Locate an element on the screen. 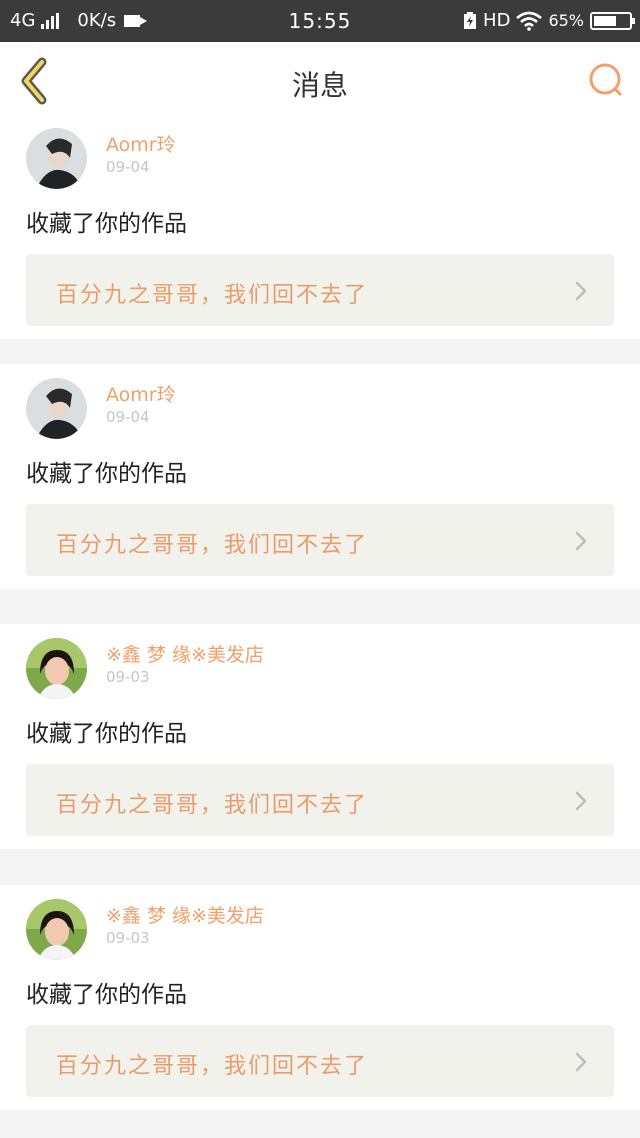  nav-bar: 消息 is located at coordinates (320, 81).